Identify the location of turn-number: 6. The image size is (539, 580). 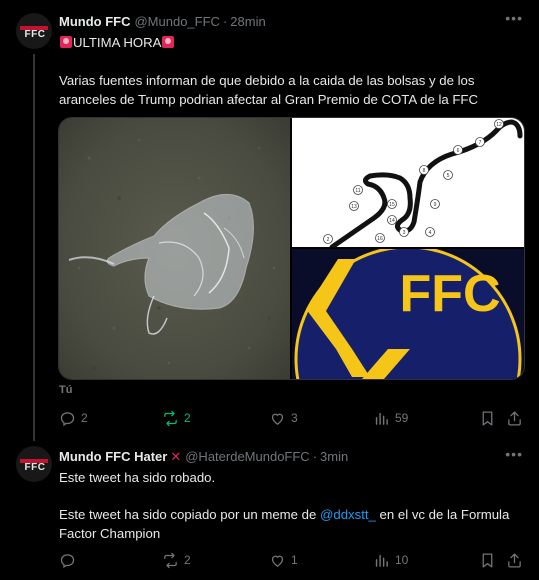
(458, 151).